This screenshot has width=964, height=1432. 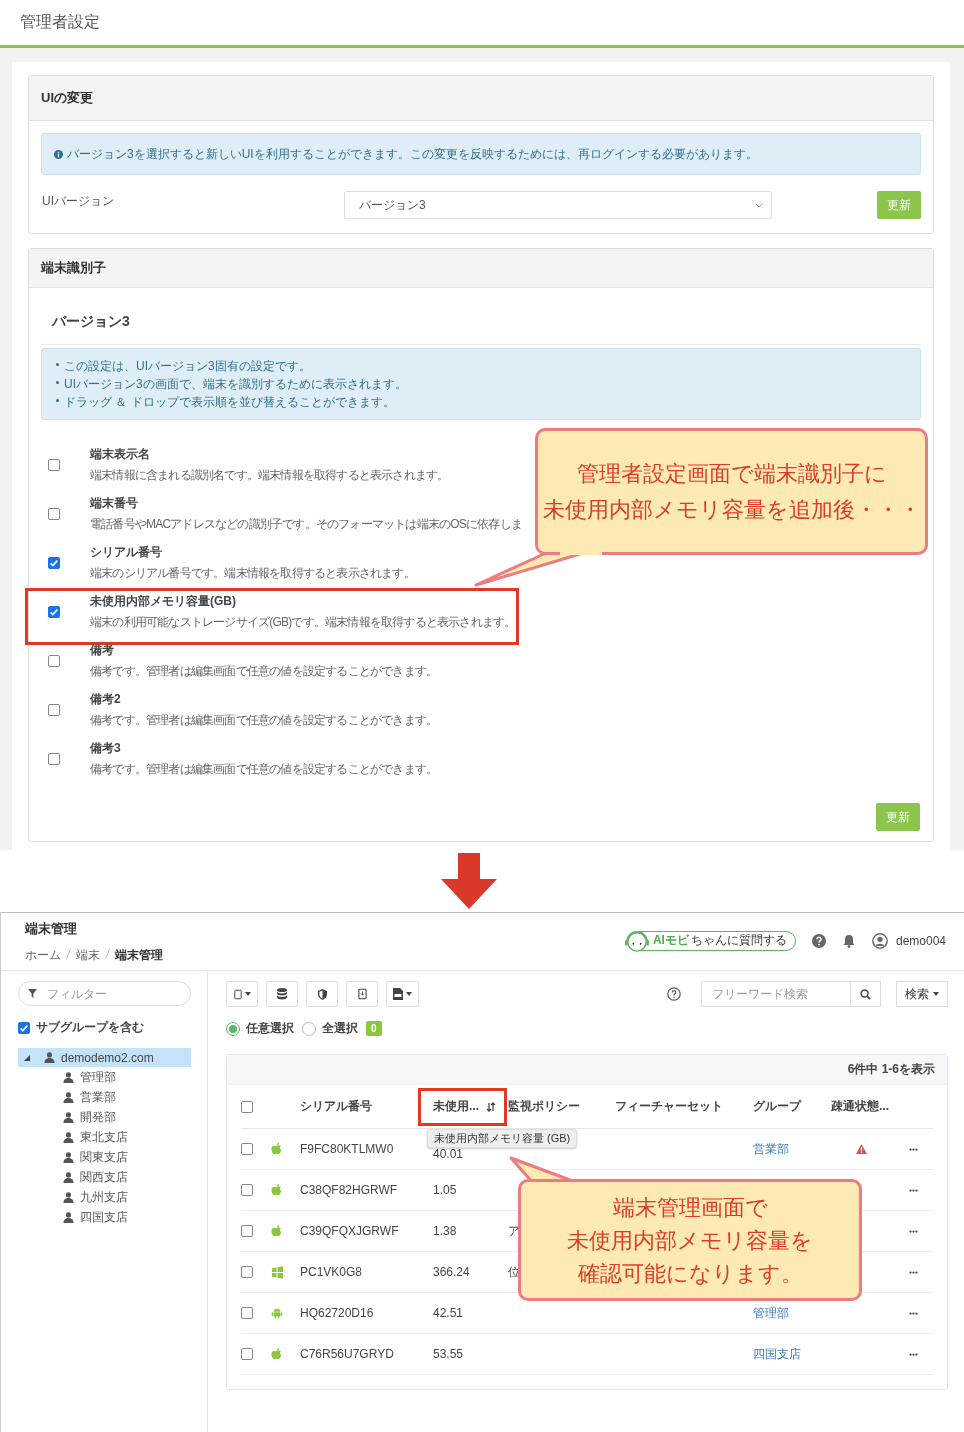 What do you see at coordinates (264, 720) in the screenshot?
I see `option-description: 備考です。管理者は編集画面で任意の値を設定することができます。` at bounding box center [264, 720].